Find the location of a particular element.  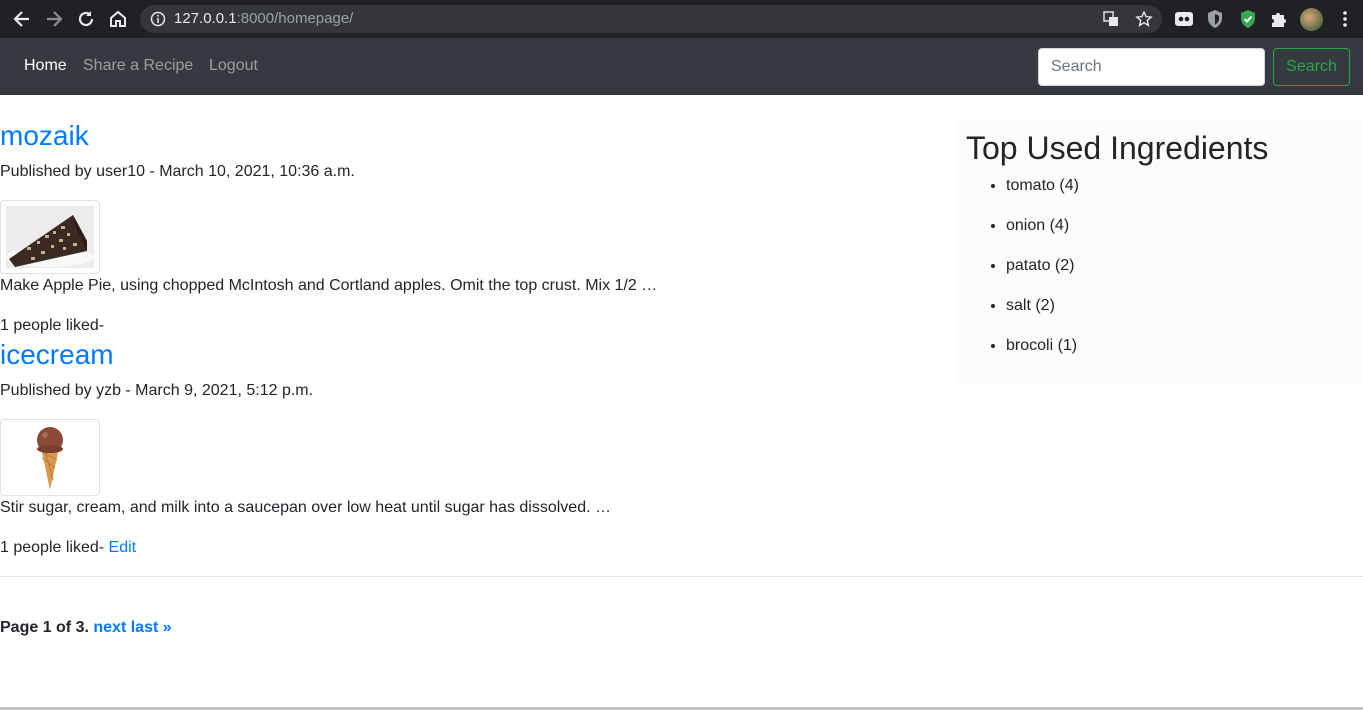

navbar: Home Share a Recipe Logout Search is located at coordinates (681, 66).